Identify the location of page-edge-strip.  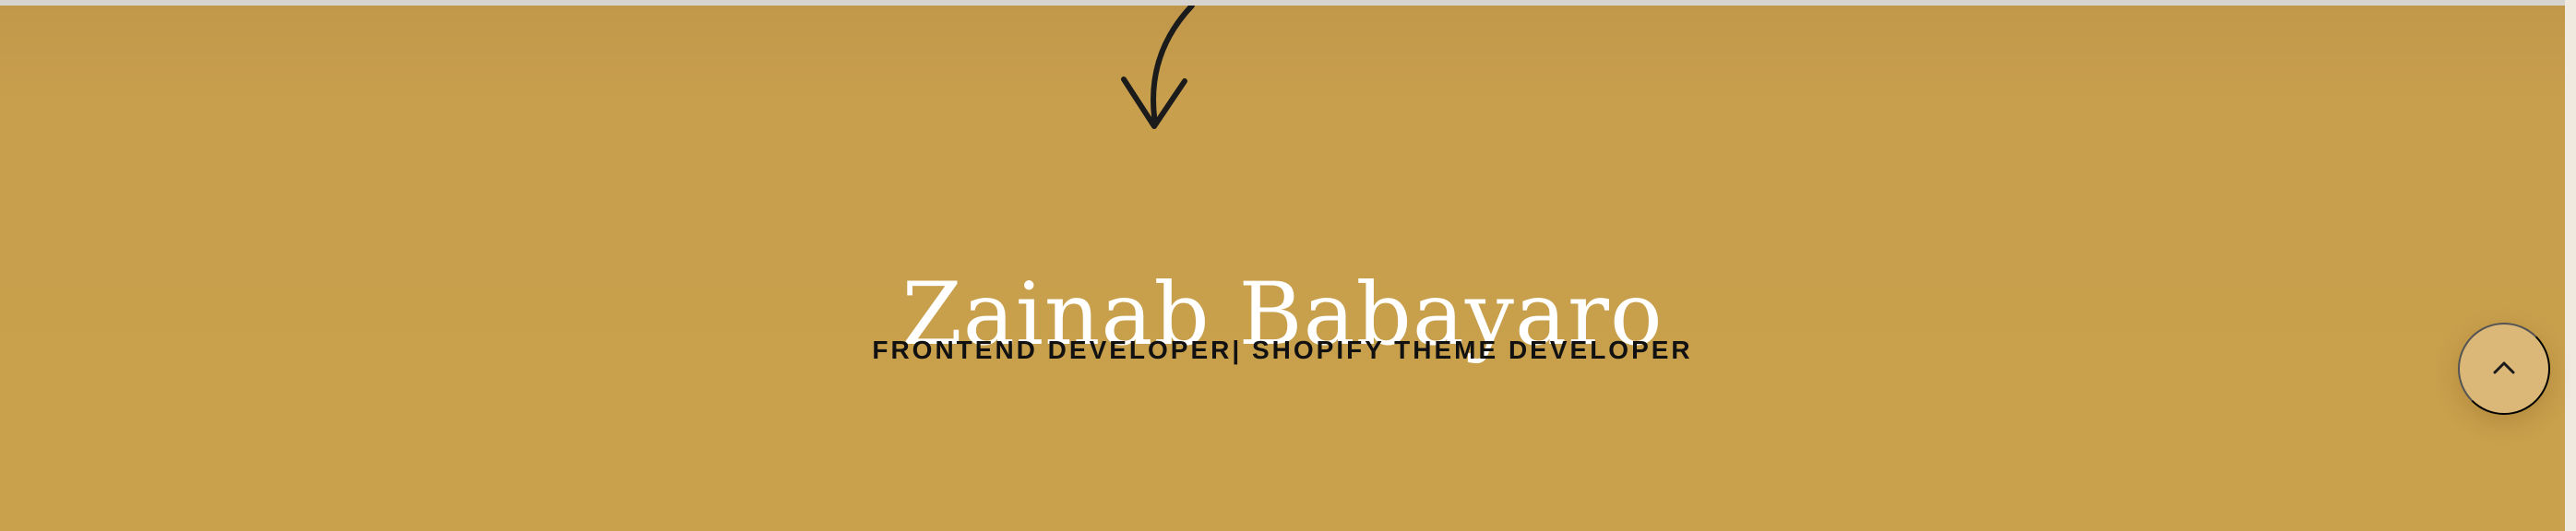
(2570, 265).